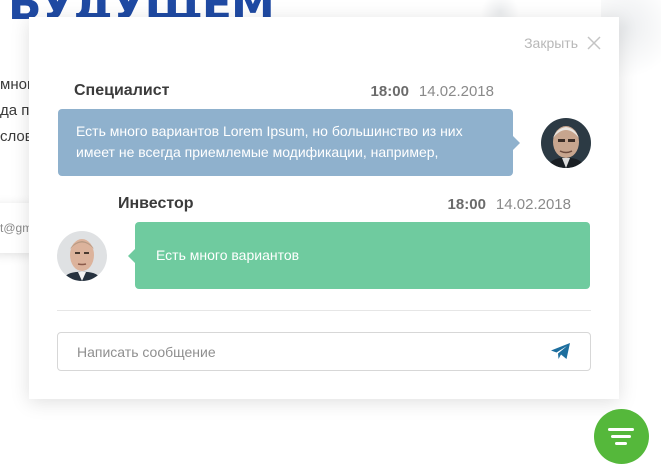 The width and height of the screenshot is (661, 471). What do you see at coordinates (82, 256) in the screenshot?
I see `avatar-investor` at bounding box center [82, 256].